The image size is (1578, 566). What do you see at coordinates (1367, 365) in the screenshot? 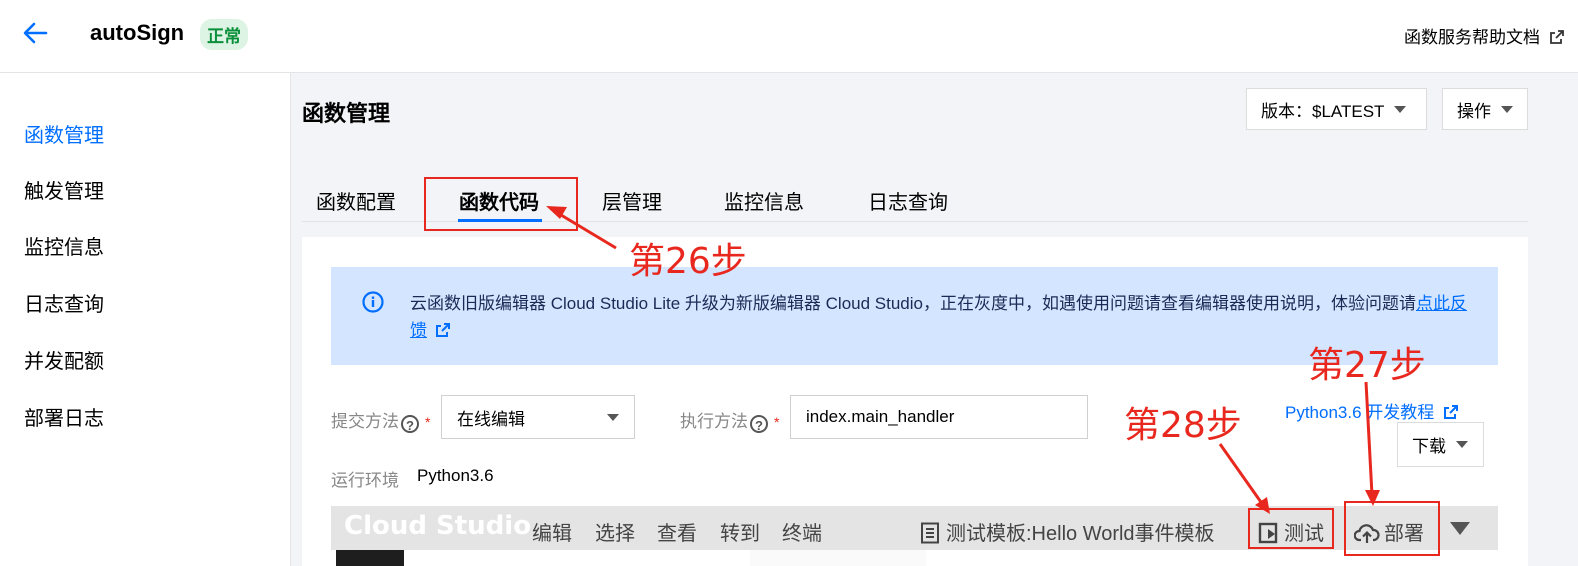
I see `step27-label: 第27步` at bounding box center [1367, 365].